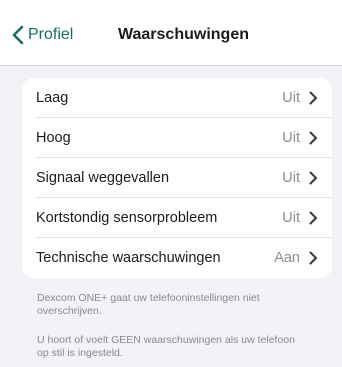 This screenshot has width=342, height=367. I want to click on alert-row-technische-waarschuwingen: Technische waarschuwingen Aan, so click(177, 258).